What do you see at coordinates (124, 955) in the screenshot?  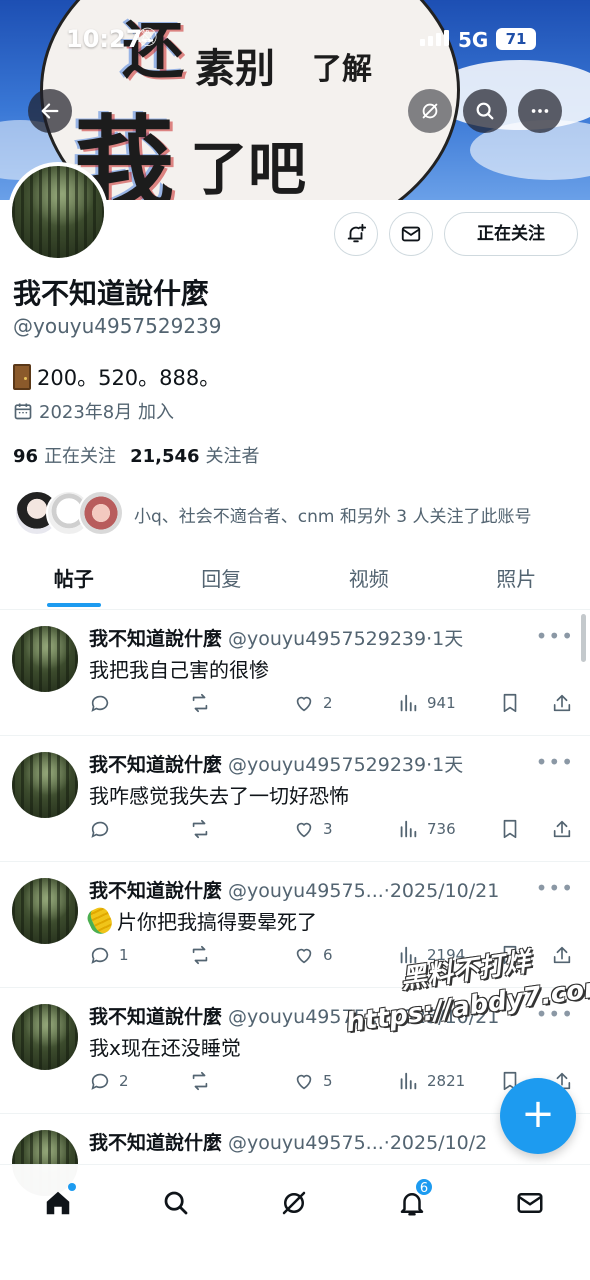 I see `reply-count: 1` at bounding box center [124, 955].